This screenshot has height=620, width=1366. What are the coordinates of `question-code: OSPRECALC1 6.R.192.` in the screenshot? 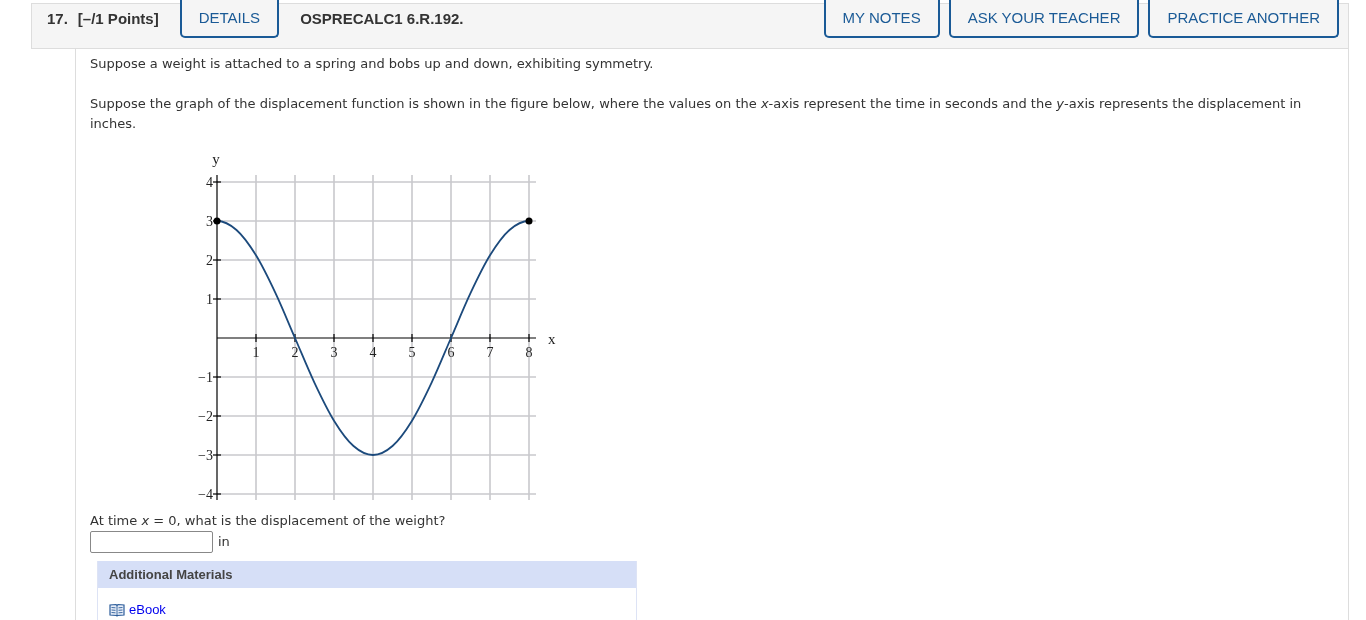 It's located at (382, 18).